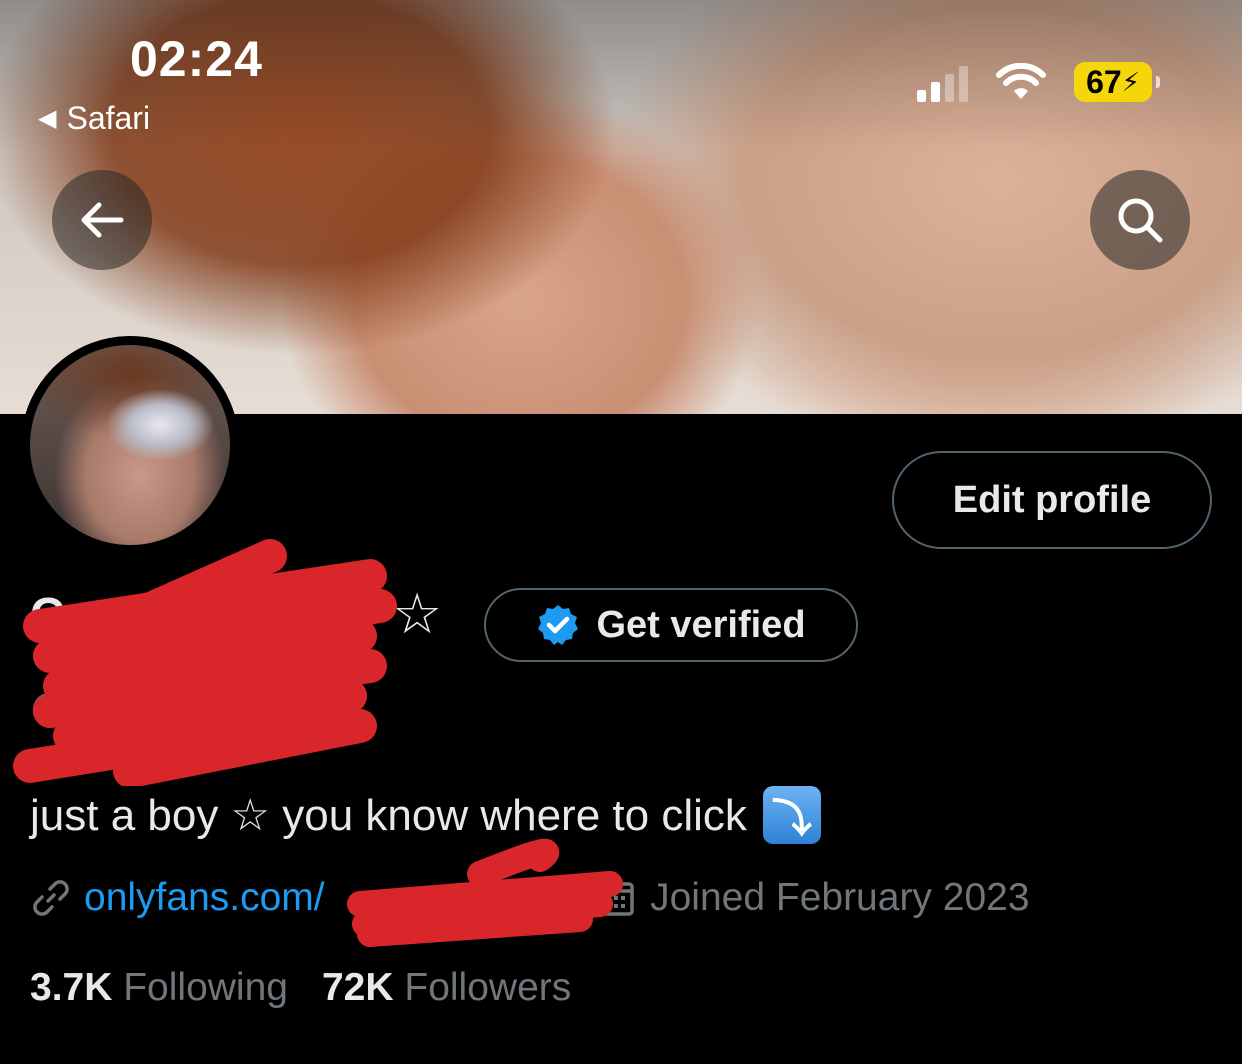  Describe the element at coordinates (51, 898) in the screenshot. I see `link-icon` at that location.